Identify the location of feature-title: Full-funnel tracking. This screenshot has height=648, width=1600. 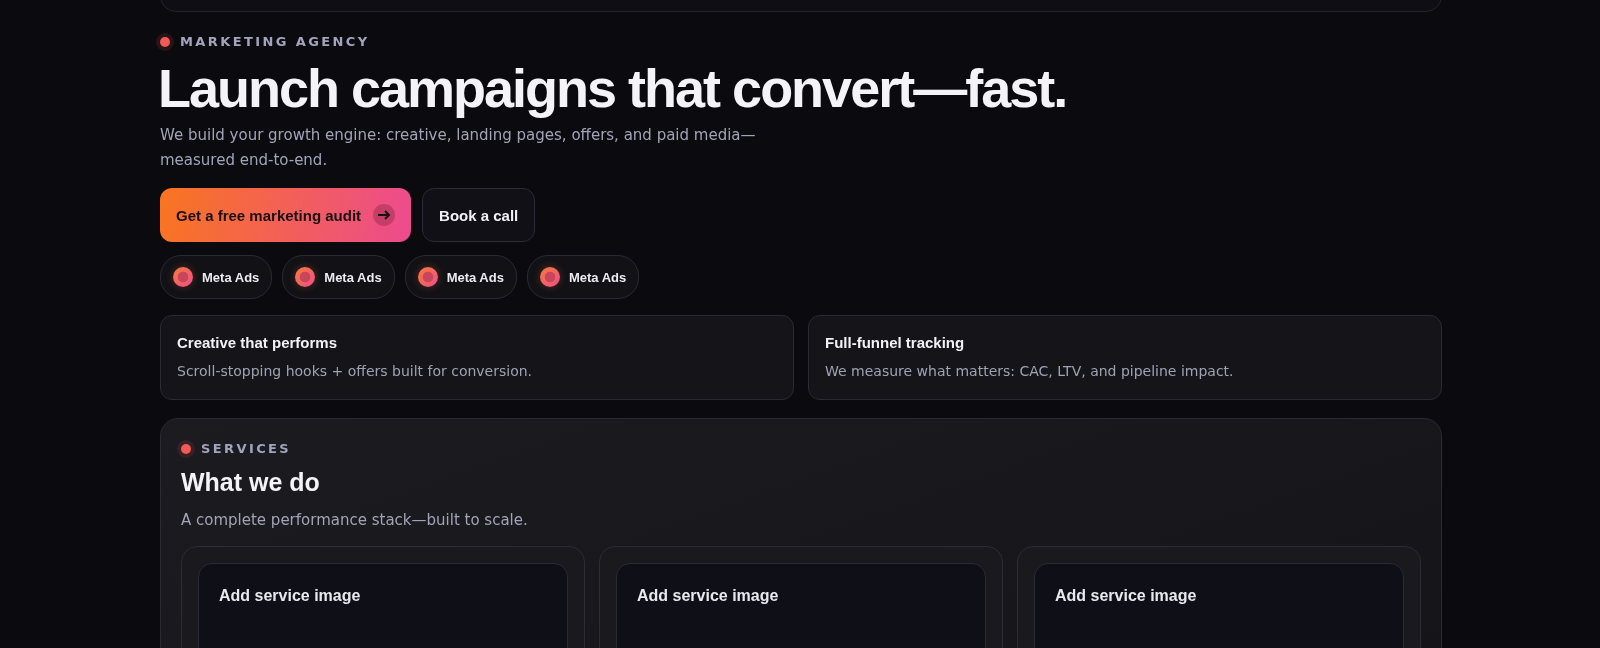
(895, 342).